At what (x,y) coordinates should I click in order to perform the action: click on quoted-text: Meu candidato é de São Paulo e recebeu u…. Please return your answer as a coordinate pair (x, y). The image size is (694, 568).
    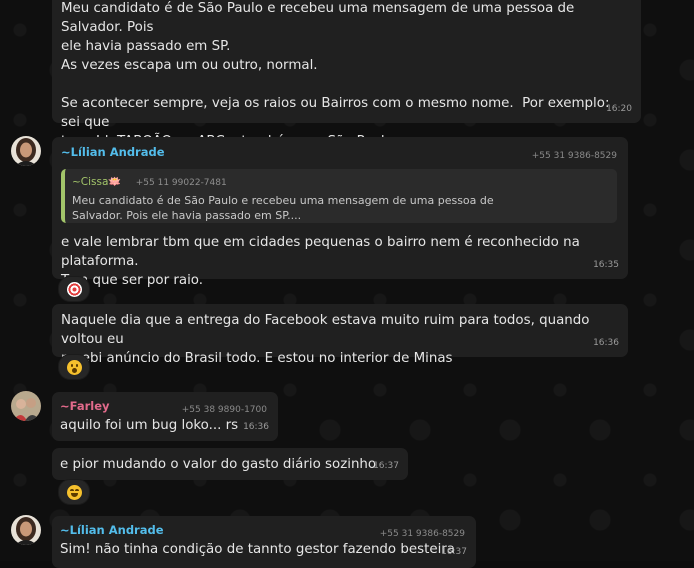
    Looking at the image, I should click on (283, 208).